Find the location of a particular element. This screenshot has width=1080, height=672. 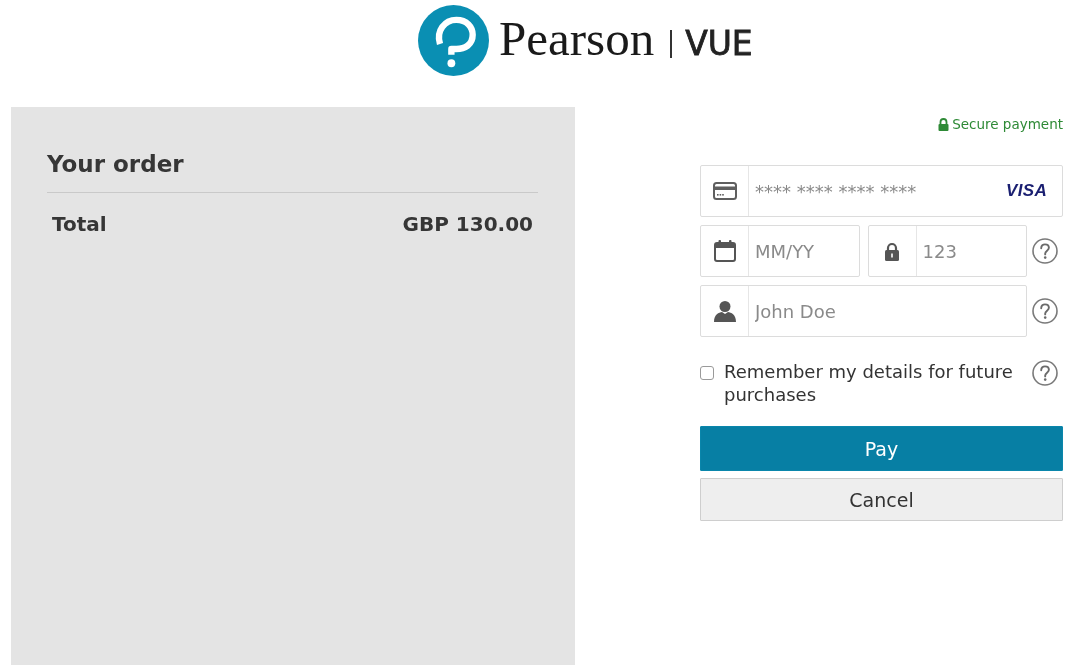

card-number-field: **** **** **** **** VISA is located at coordinates (881, 191).